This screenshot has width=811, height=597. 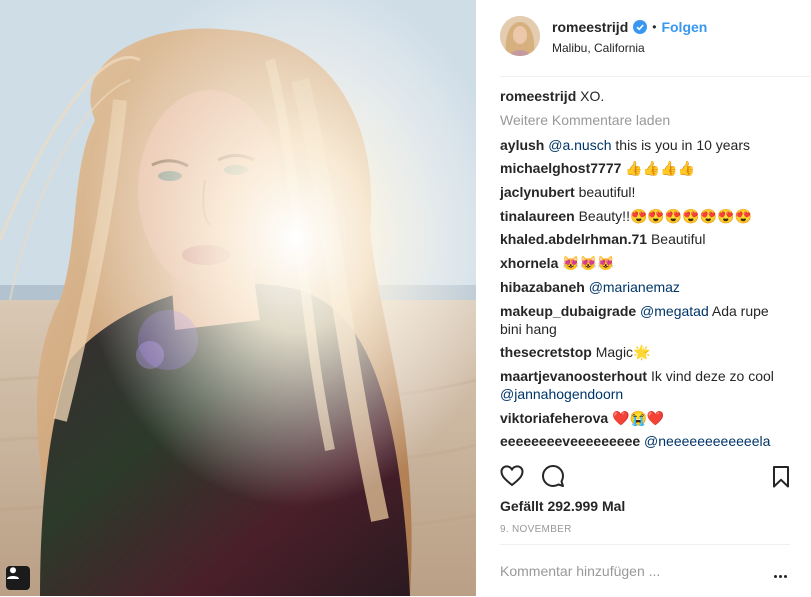 I want to click on verified-badge-icon, so click(x=640, y=27).